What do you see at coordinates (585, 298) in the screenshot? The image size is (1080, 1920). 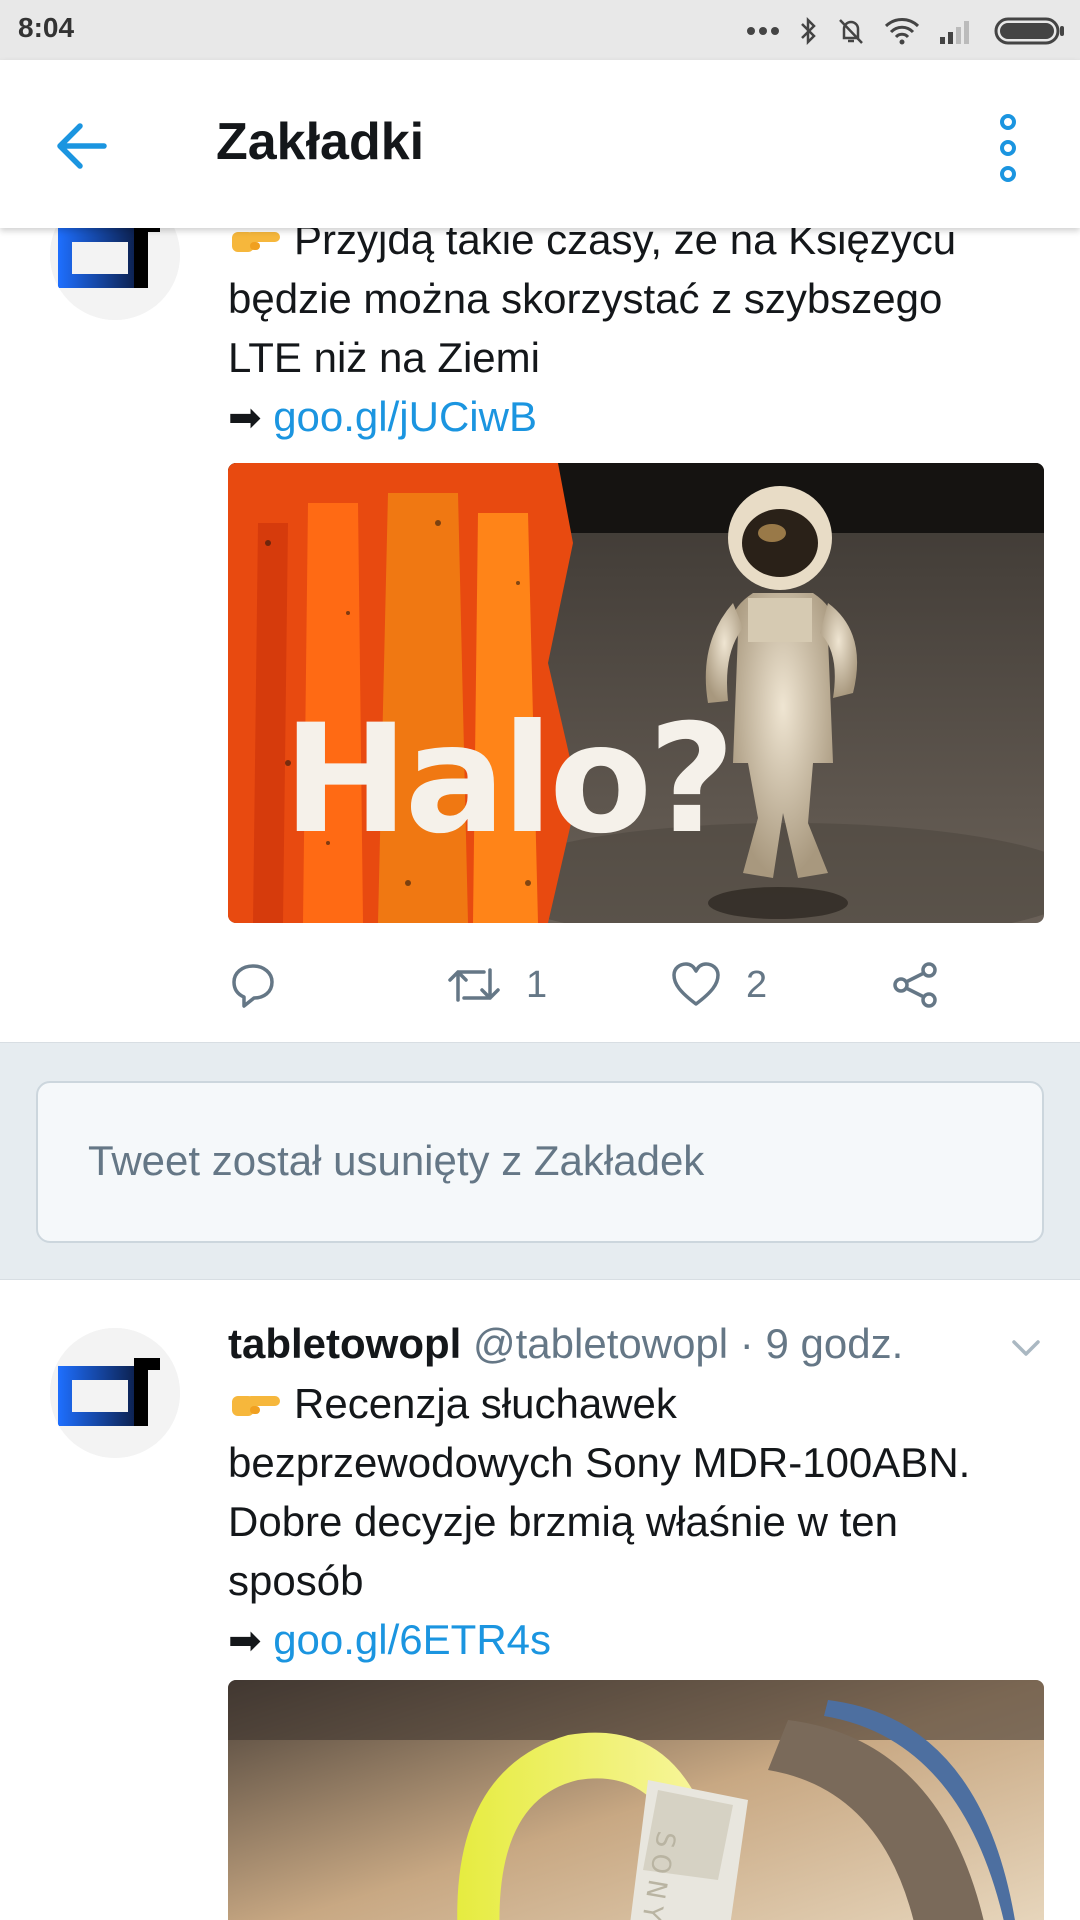 I see `tweet-line: będzie można skorzystać z szybszego` at bounding box center [585, 298].